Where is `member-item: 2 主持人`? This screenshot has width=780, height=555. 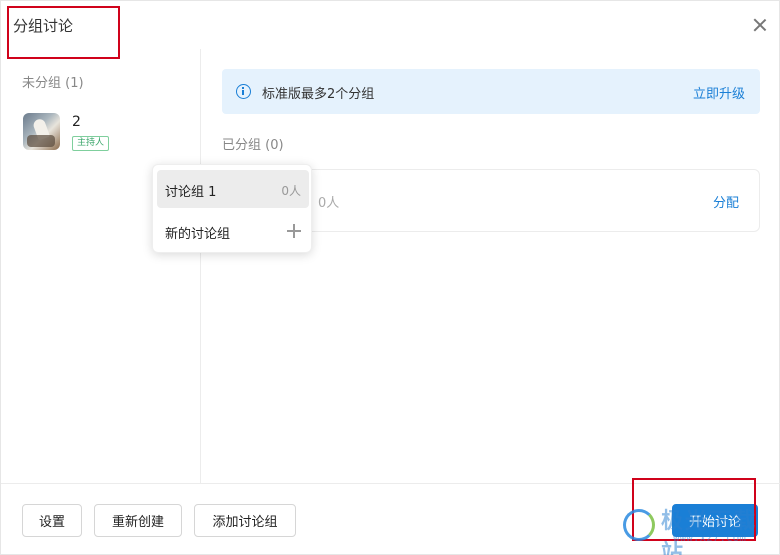
member-item: 2 主持人 is located at coordinates (108, 133).